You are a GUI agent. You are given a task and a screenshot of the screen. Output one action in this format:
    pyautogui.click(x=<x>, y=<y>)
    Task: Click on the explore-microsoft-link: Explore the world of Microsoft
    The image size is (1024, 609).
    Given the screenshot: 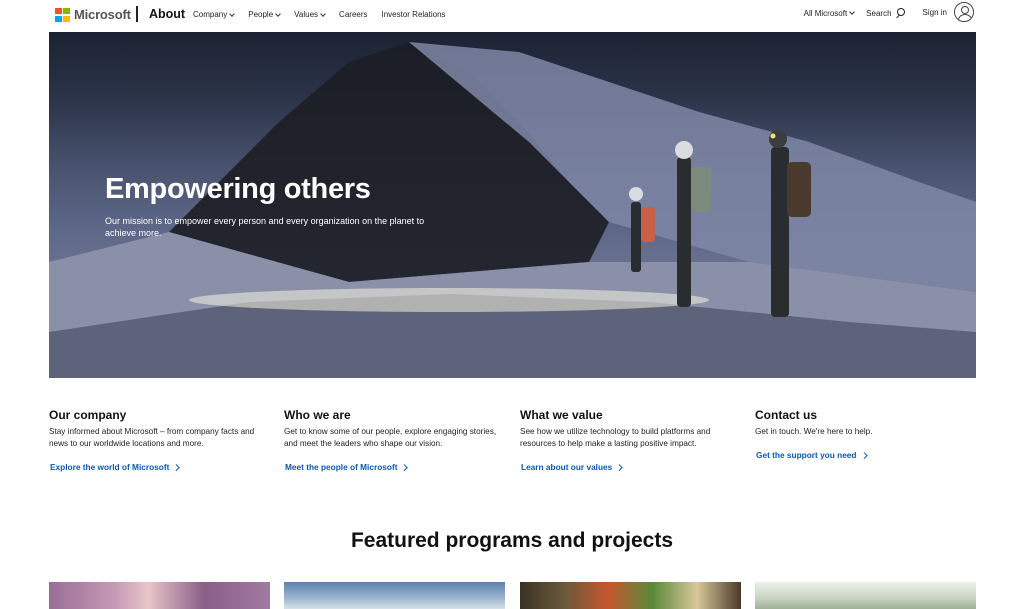 What is the action you would take?
    pyautogui.click(x=114, y=467)
    